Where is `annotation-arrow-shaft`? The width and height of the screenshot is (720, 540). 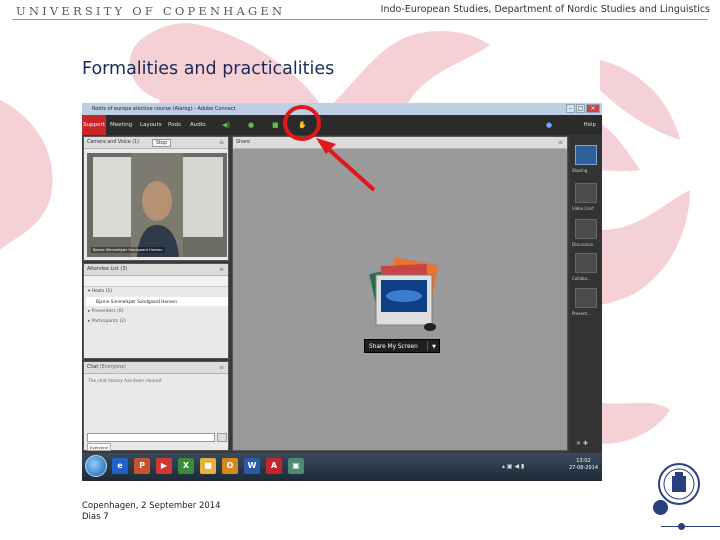
annotation-arrow-shaft is located at coordinates (349, 168).